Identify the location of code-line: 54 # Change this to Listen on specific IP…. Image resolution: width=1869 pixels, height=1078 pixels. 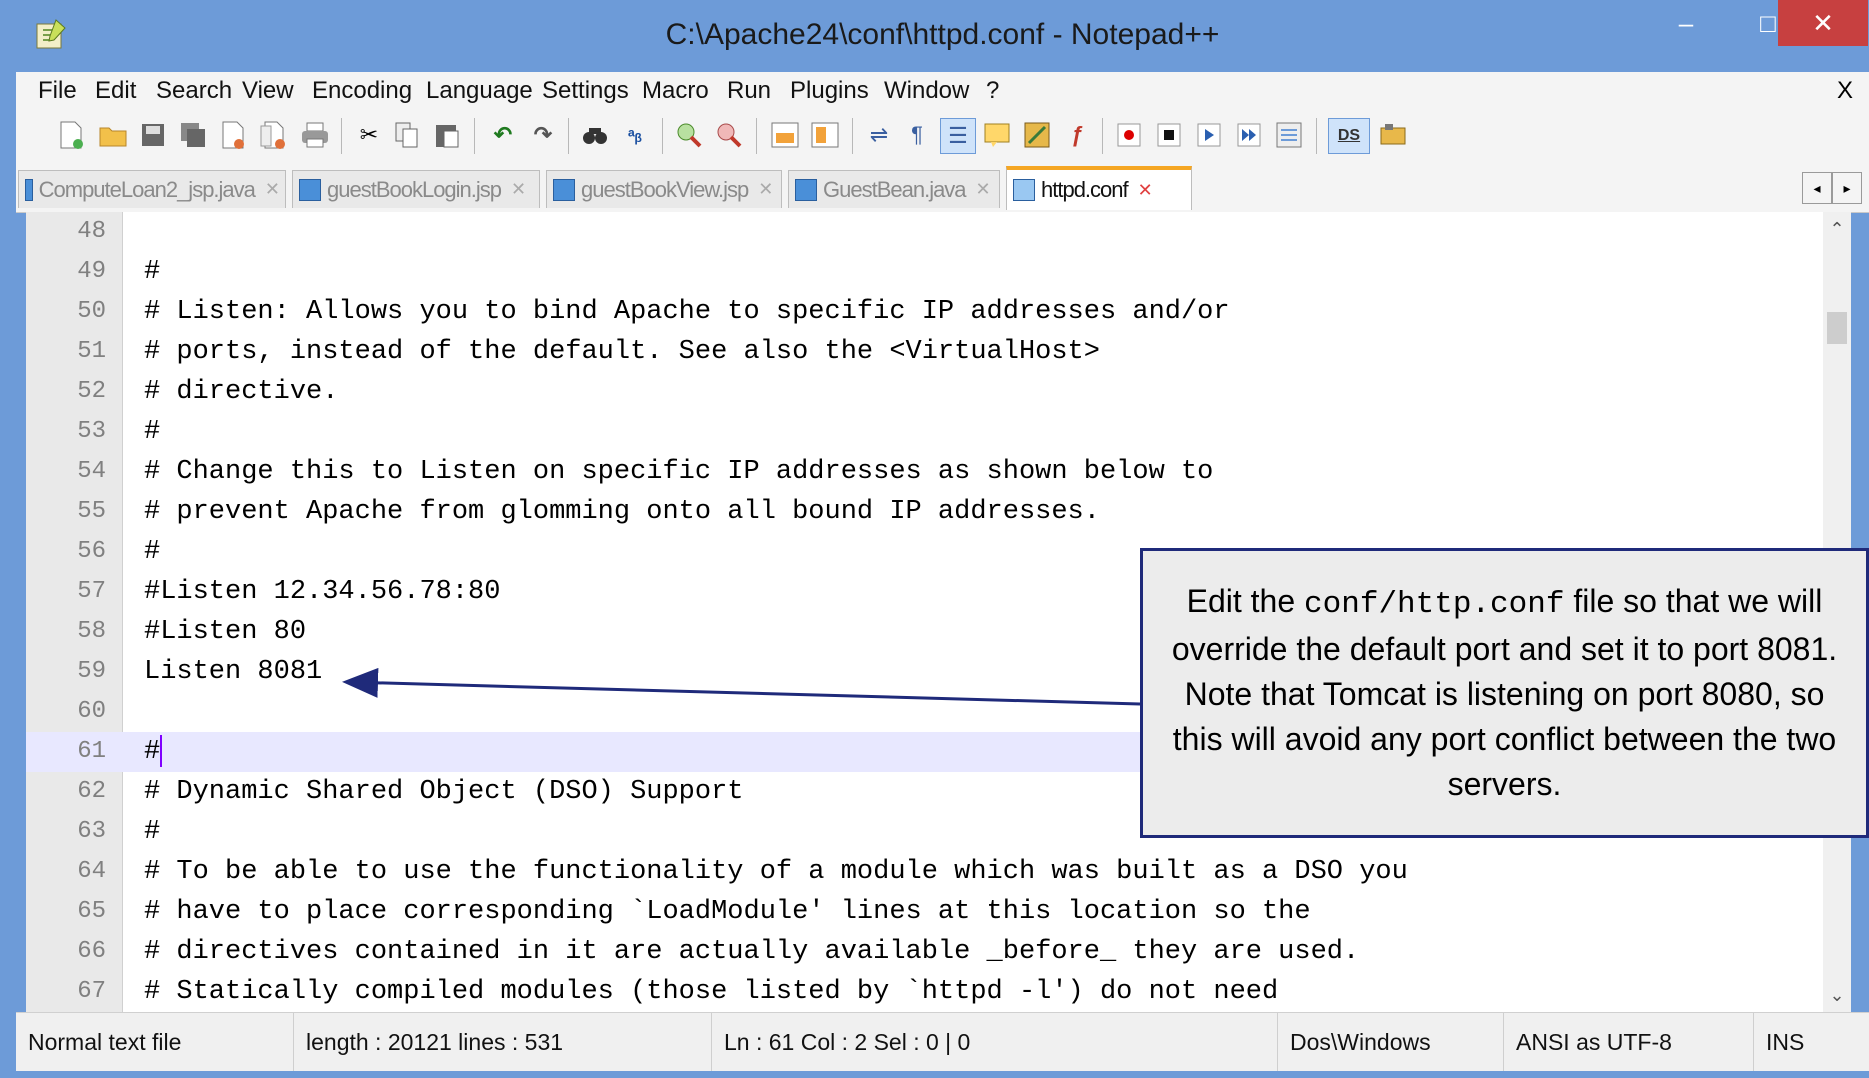
(933, 472).